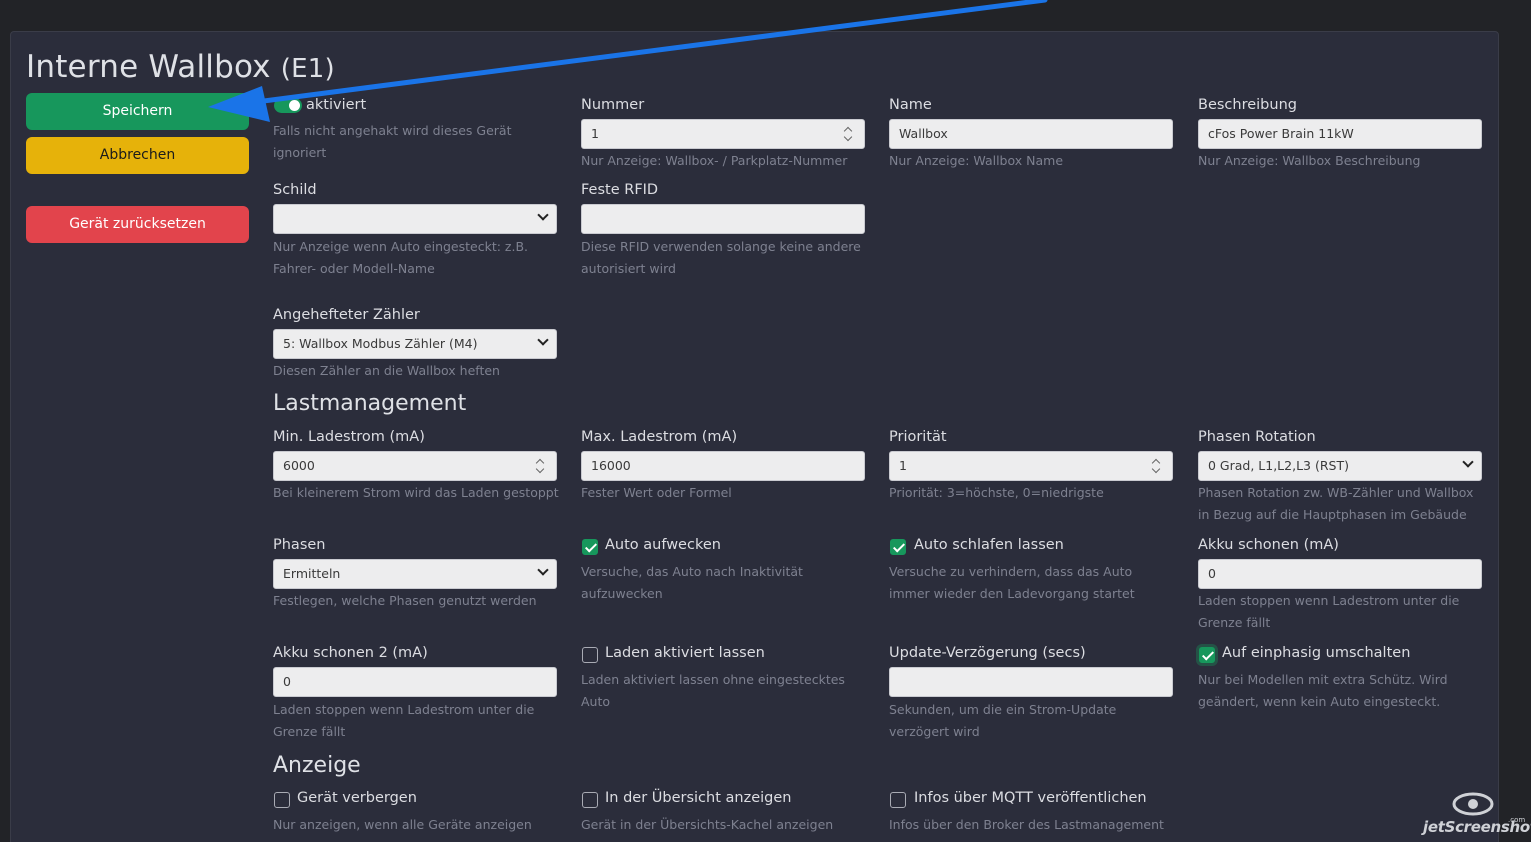 The image size is (1531, 842). I want to click on name-help: Nur Anzeige: Wallbox Name, so click(976, 160).